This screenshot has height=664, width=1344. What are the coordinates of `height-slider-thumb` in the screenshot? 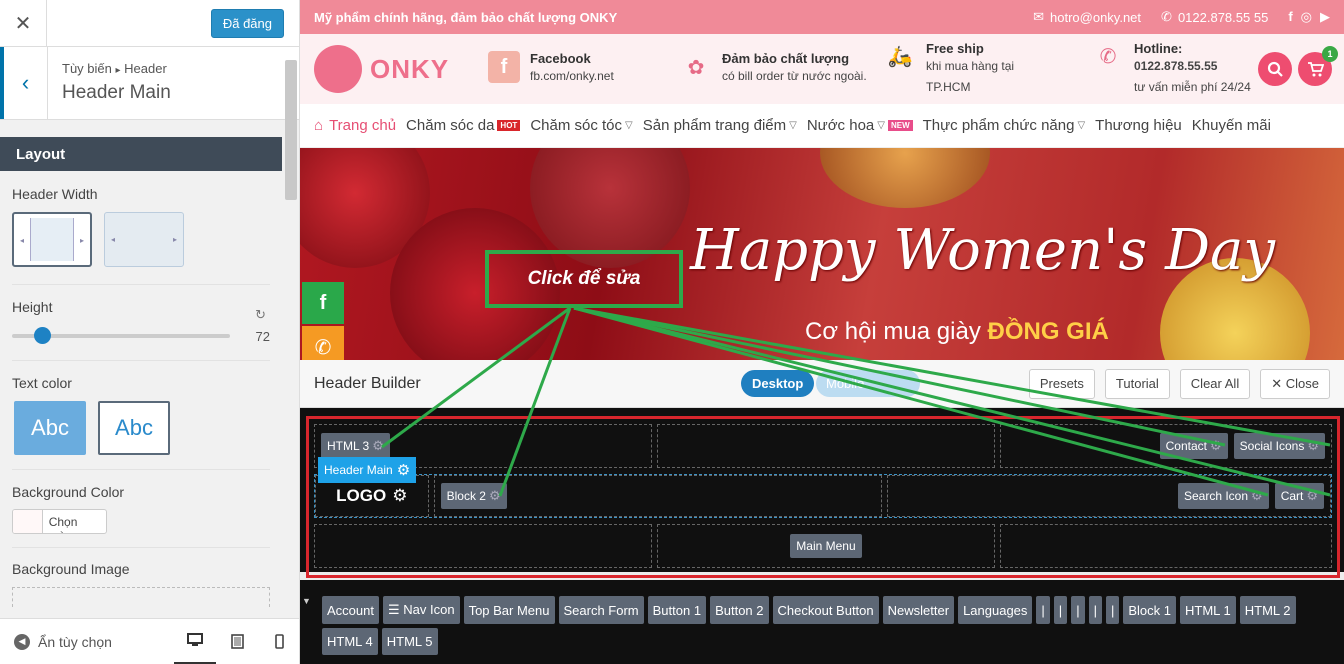 It's located at (42, 335).